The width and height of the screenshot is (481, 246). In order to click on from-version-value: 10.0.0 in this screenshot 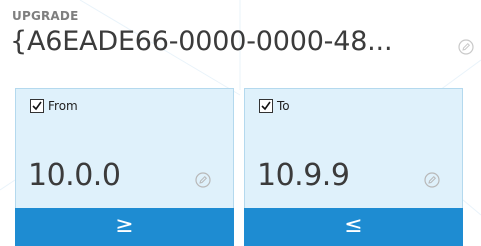, I will do `click(74, 175)`.